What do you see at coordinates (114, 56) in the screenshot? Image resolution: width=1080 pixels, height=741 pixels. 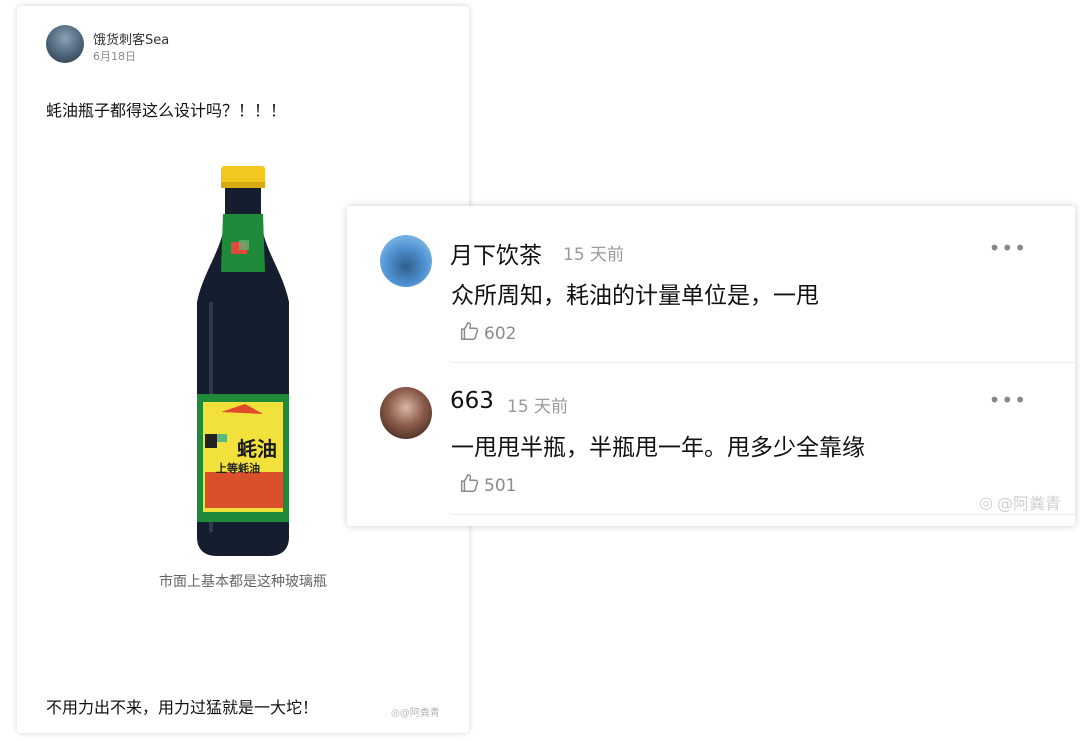 I see `post-date: 6月18日` at bounding box center [114, 56].